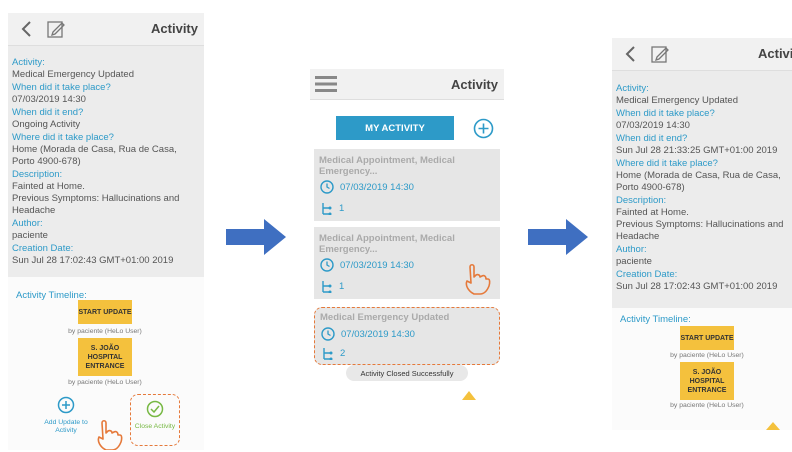  I want to click on close-activity-button: Close Activity, so click(155, 420).